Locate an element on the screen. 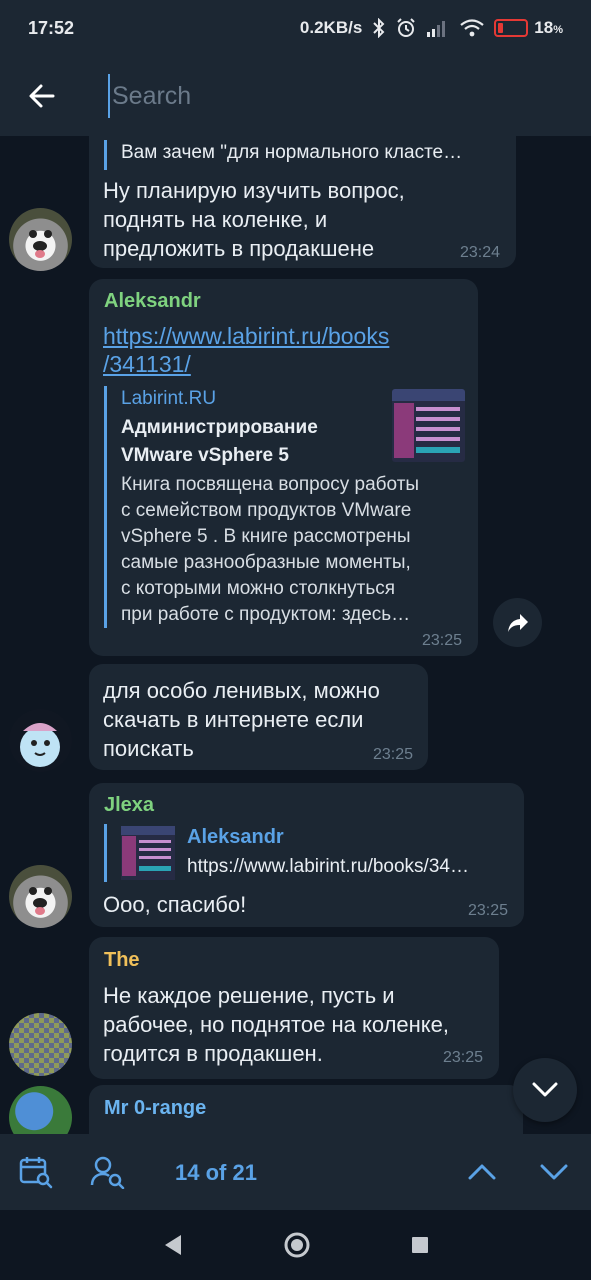 Image resolution: width=591 pixels, height=1280 pixels. alarm-icon is located at coordinates (406, 28).